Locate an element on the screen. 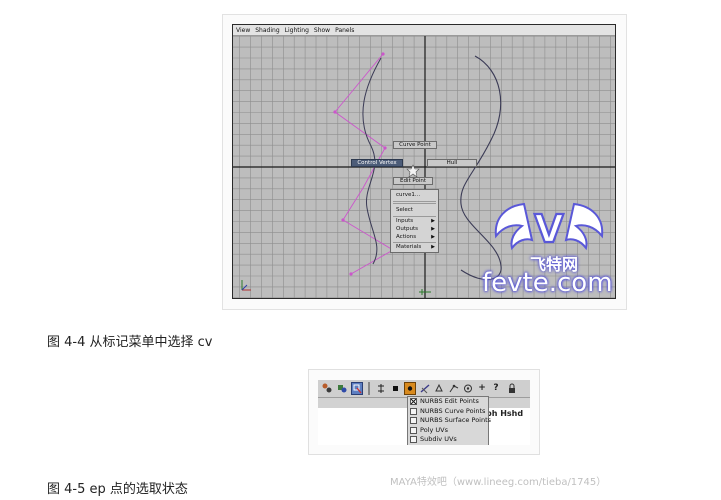 The image size is (721, 500). edit-point-mask-icon is located at coordinates (410, 388).